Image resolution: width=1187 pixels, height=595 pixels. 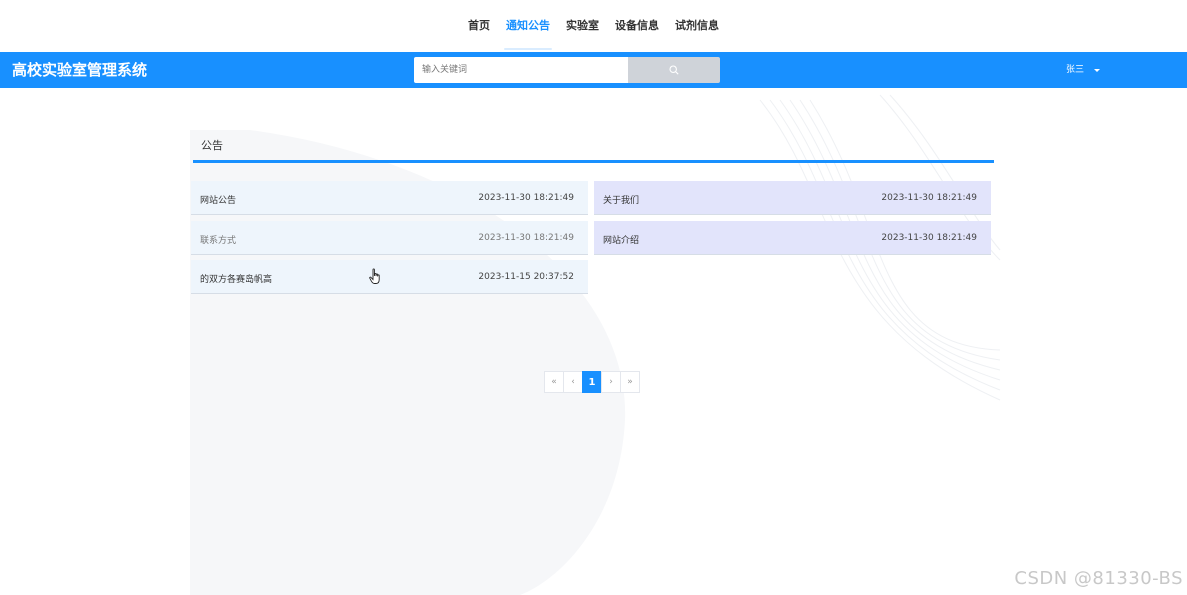 What do you see at coordinates (1075, 70) in the screenshot?
I see `user-name: 张三` at bounding box center [1075, 70].